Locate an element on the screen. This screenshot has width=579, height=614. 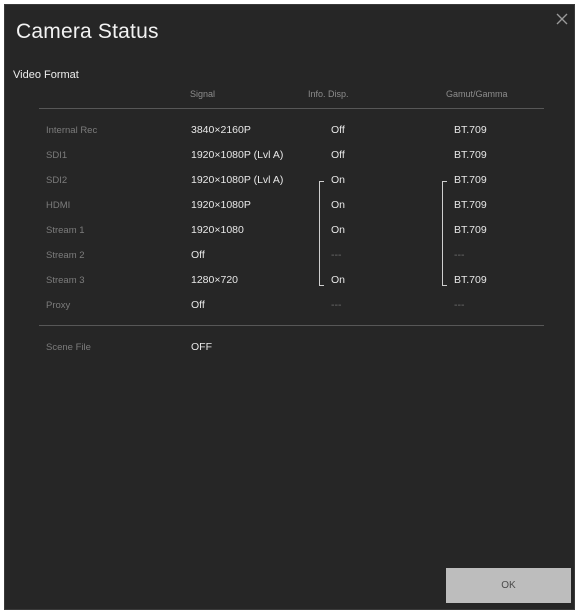
section-divider is located at coordinates (291, 325).